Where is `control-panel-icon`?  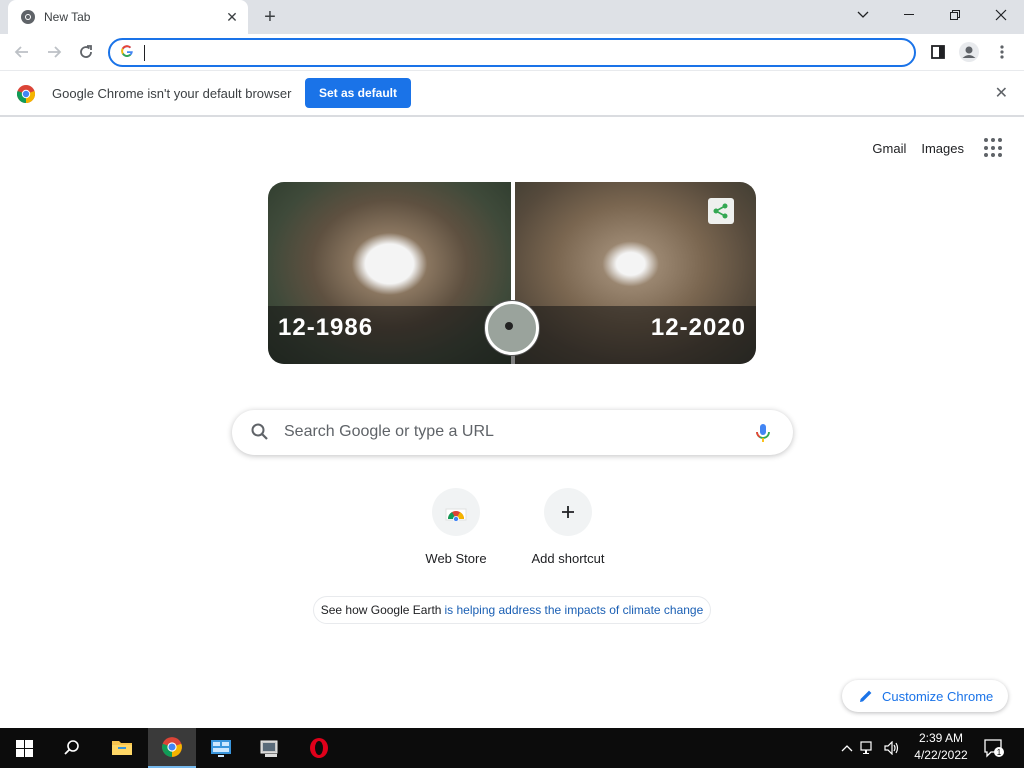
control-panel-icon is located at coordinates (221, 748).